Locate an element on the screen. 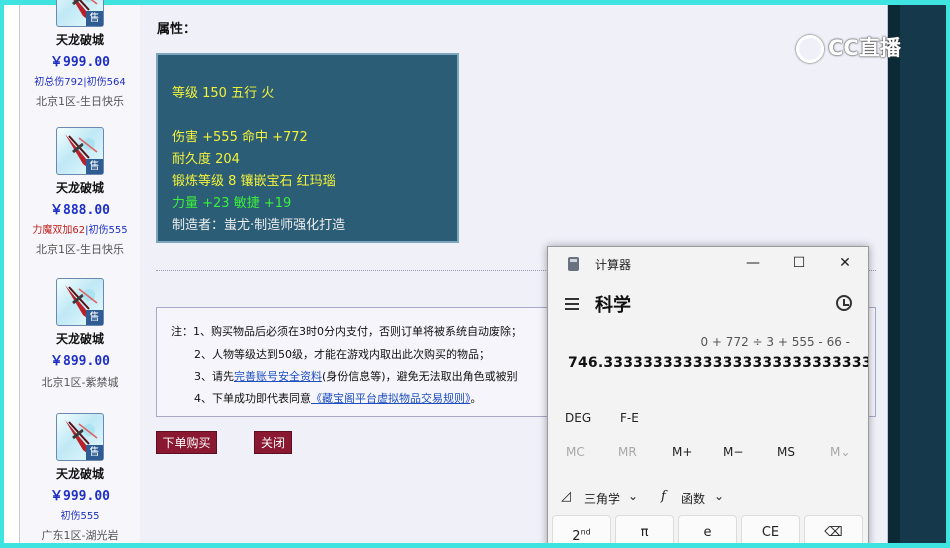  calculator-result: 746.3333333333333333333333333333333 is located at coordinates (718, 363).